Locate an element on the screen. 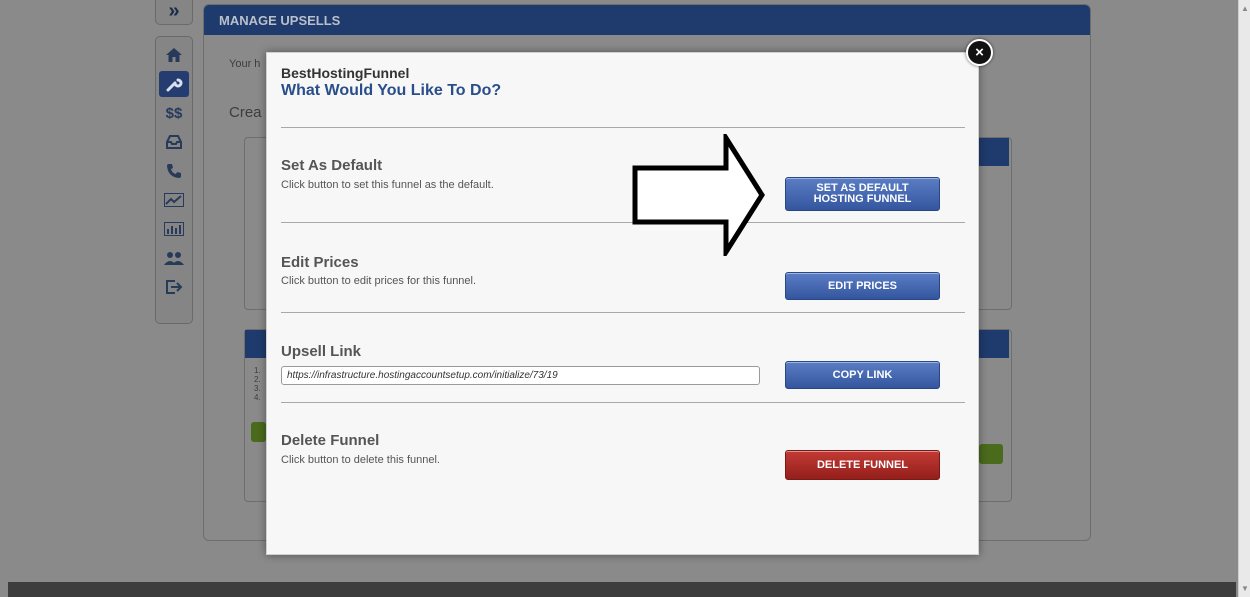 This screenshot has width=1250, height=597. logout-icon is located at coordinates (174, 287).